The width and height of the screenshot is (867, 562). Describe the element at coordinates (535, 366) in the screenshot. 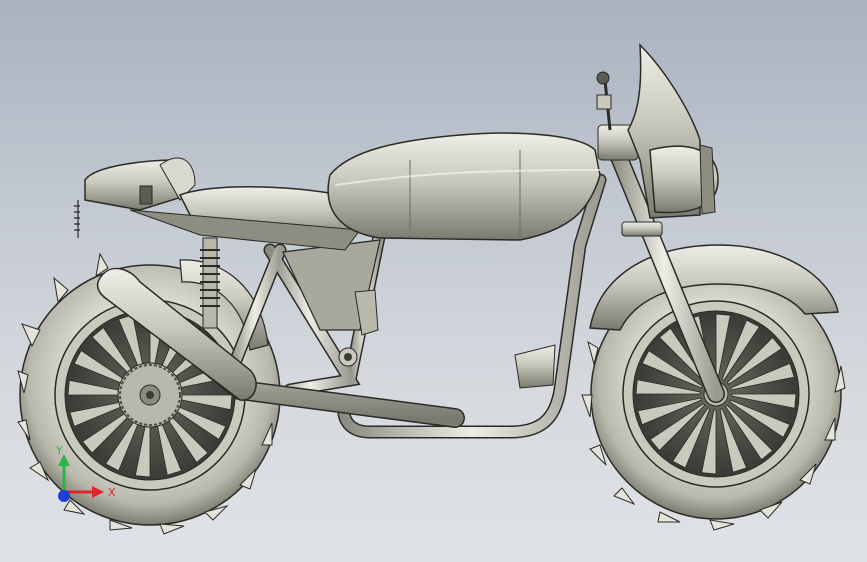

I see `engine-mount-plate` at that location.